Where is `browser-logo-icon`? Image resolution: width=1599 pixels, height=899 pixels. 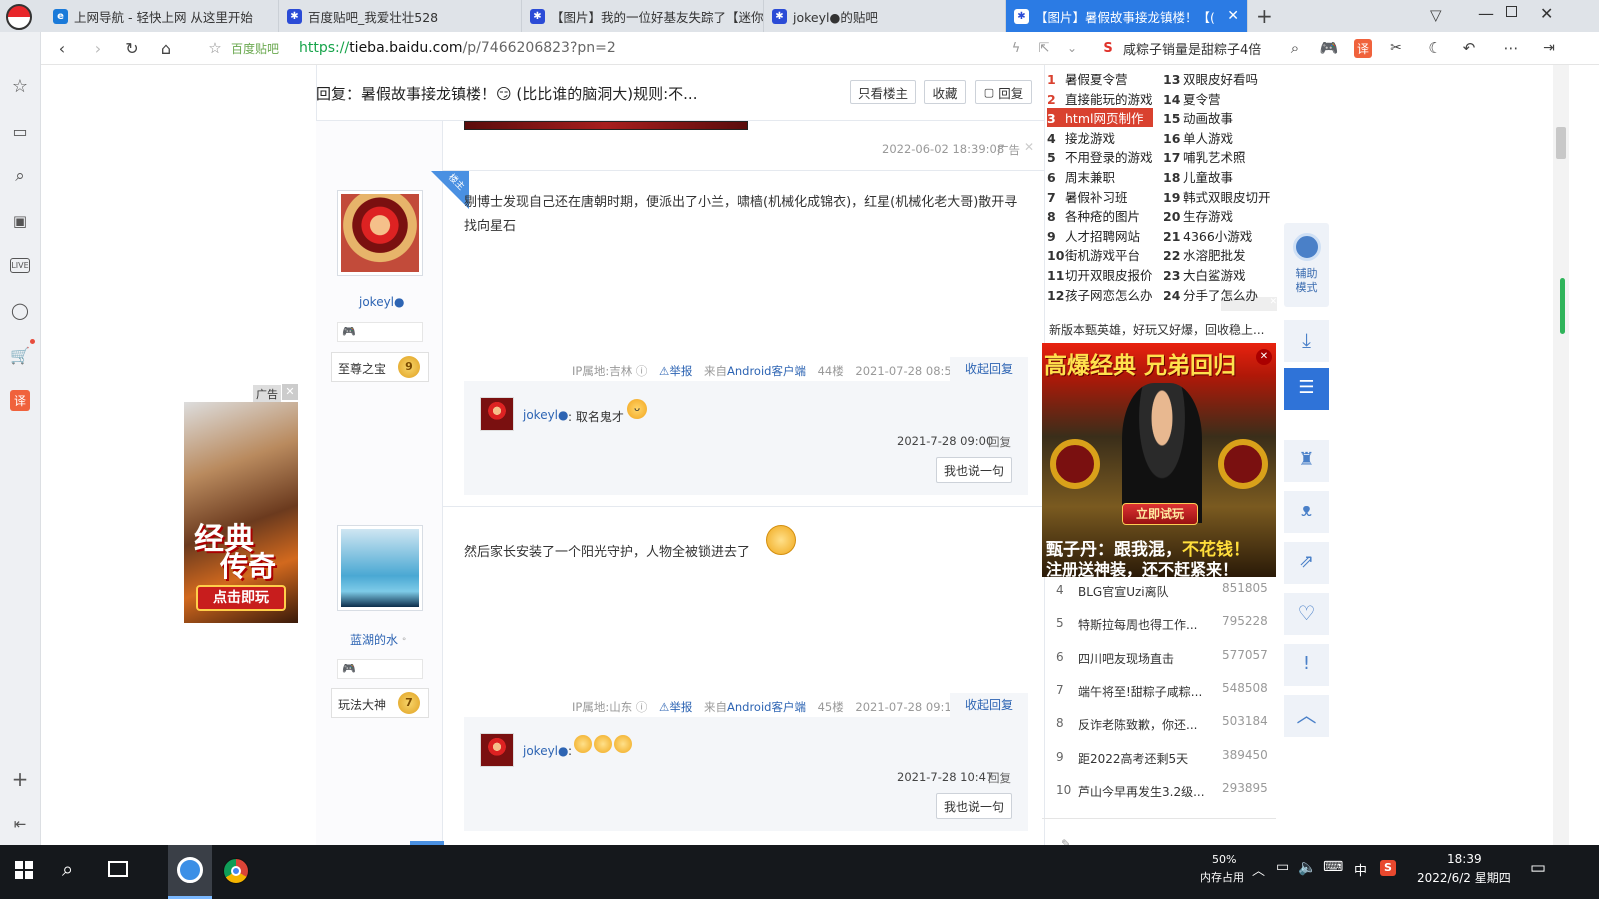 browser-logo-icon is located at coordinates (19, 17).